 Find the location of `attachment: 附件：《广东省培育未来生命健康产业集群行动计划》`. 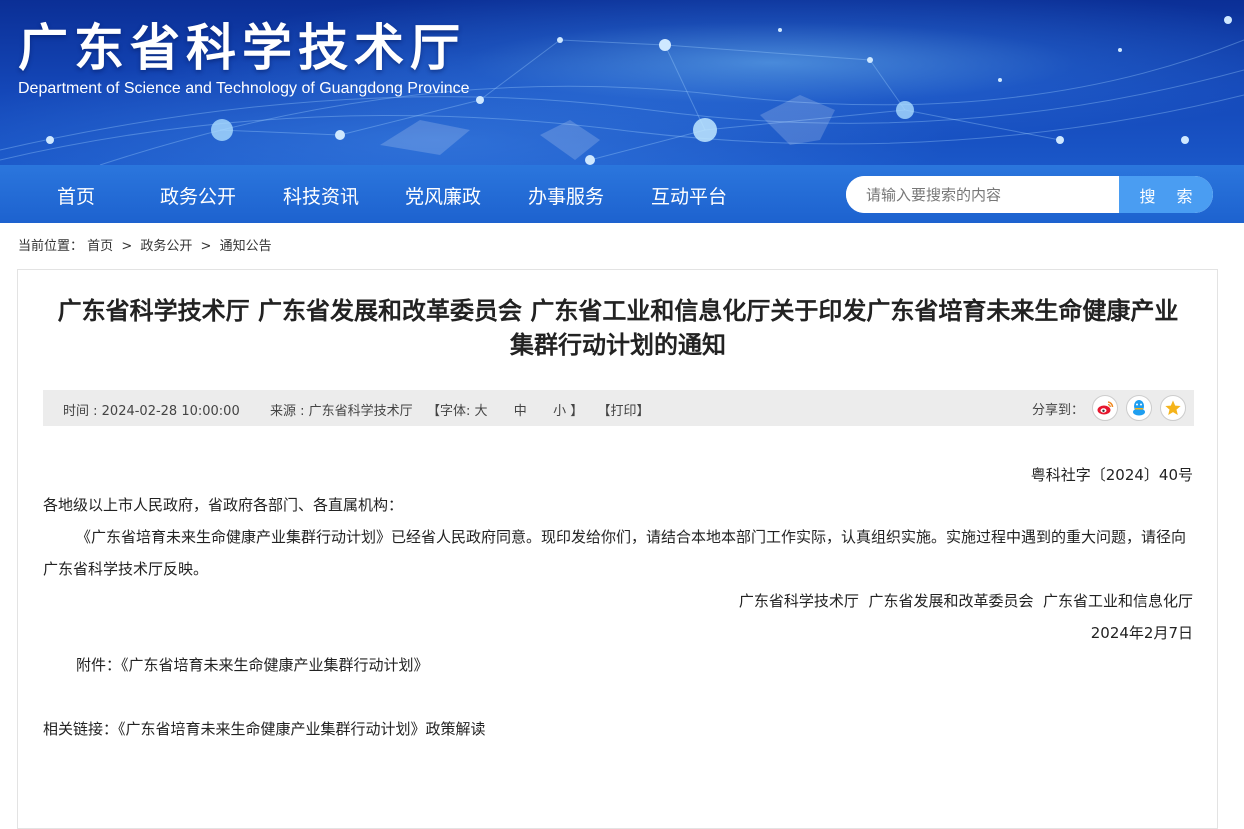

attachment: 附件：《广东省培育未来生命健康产业集群行动计划》 is located at coordinates (252, 665).